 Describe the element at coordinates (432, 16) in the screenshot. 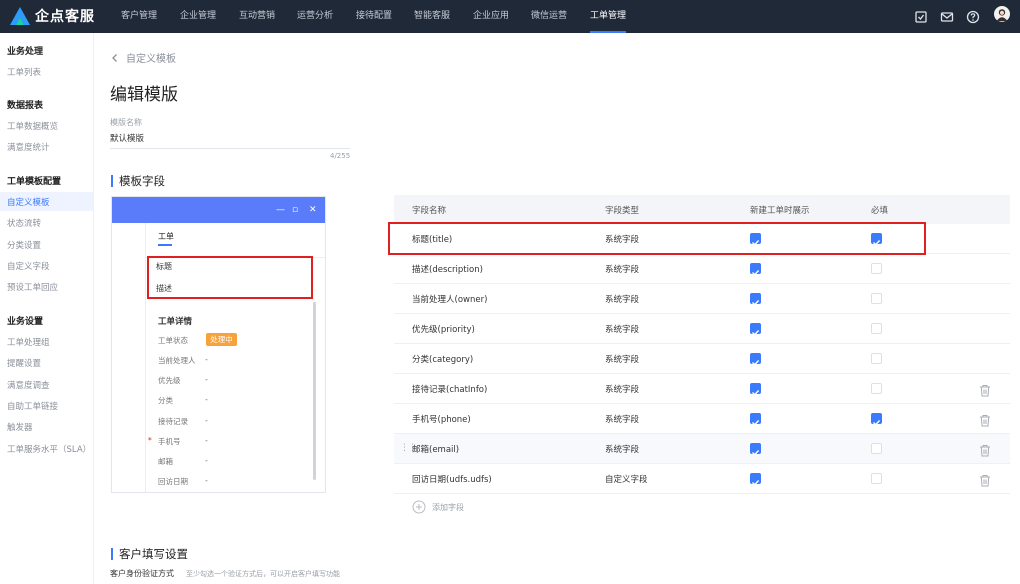

I see `nav-item: 智能客服` at that location.